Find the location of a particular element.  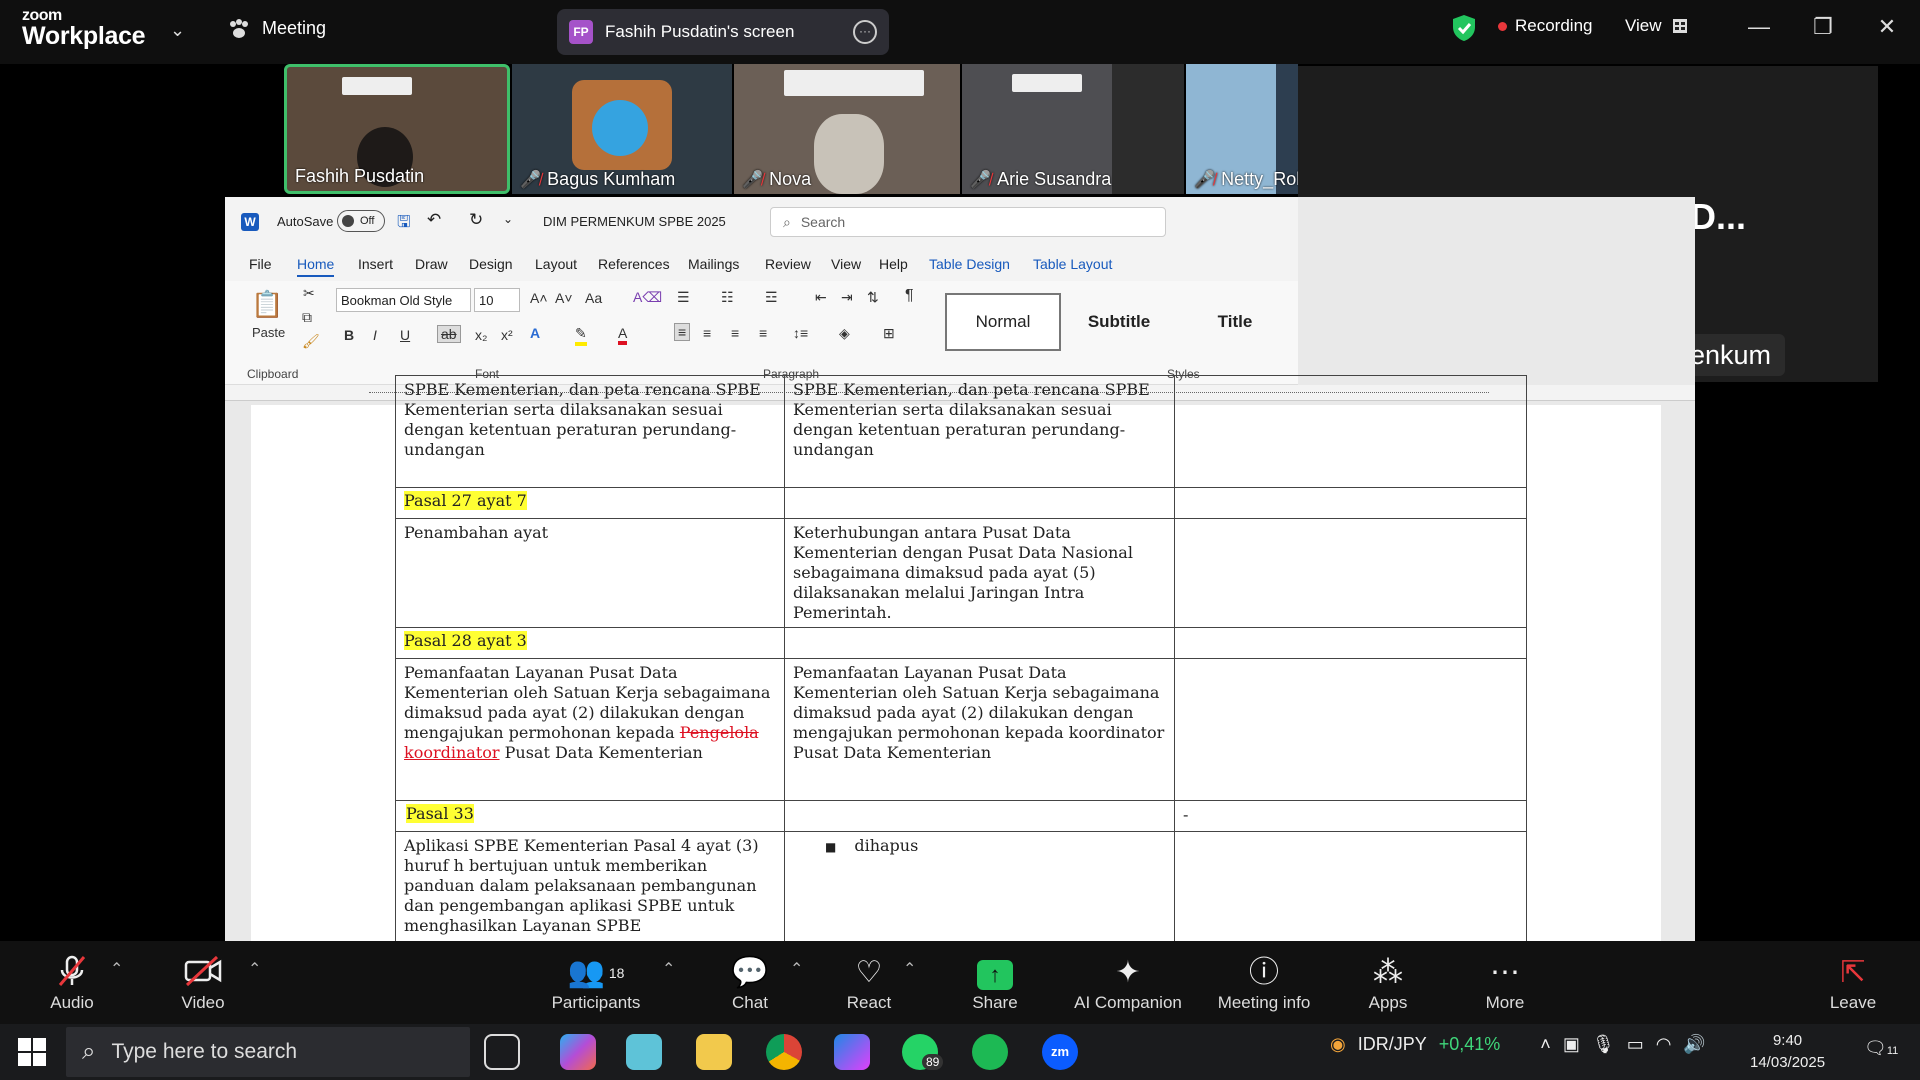

style-subtitle: Subtitle is located at coordinates (1119, 322).